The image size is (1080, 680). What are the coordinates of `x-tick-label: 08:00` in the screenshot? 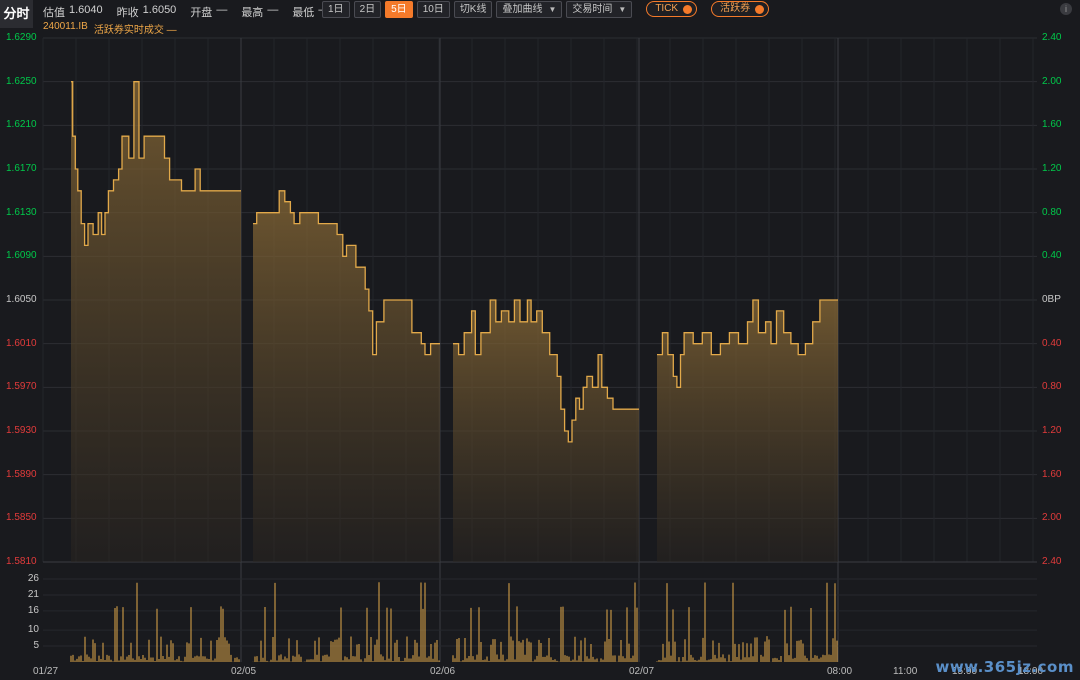 It's located at (840, 671).